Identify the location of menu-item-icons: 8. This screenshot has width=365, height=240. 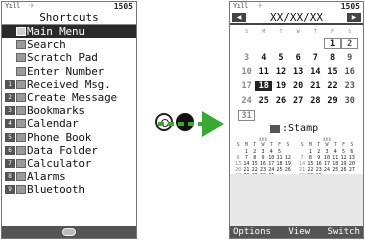
(15, 177).